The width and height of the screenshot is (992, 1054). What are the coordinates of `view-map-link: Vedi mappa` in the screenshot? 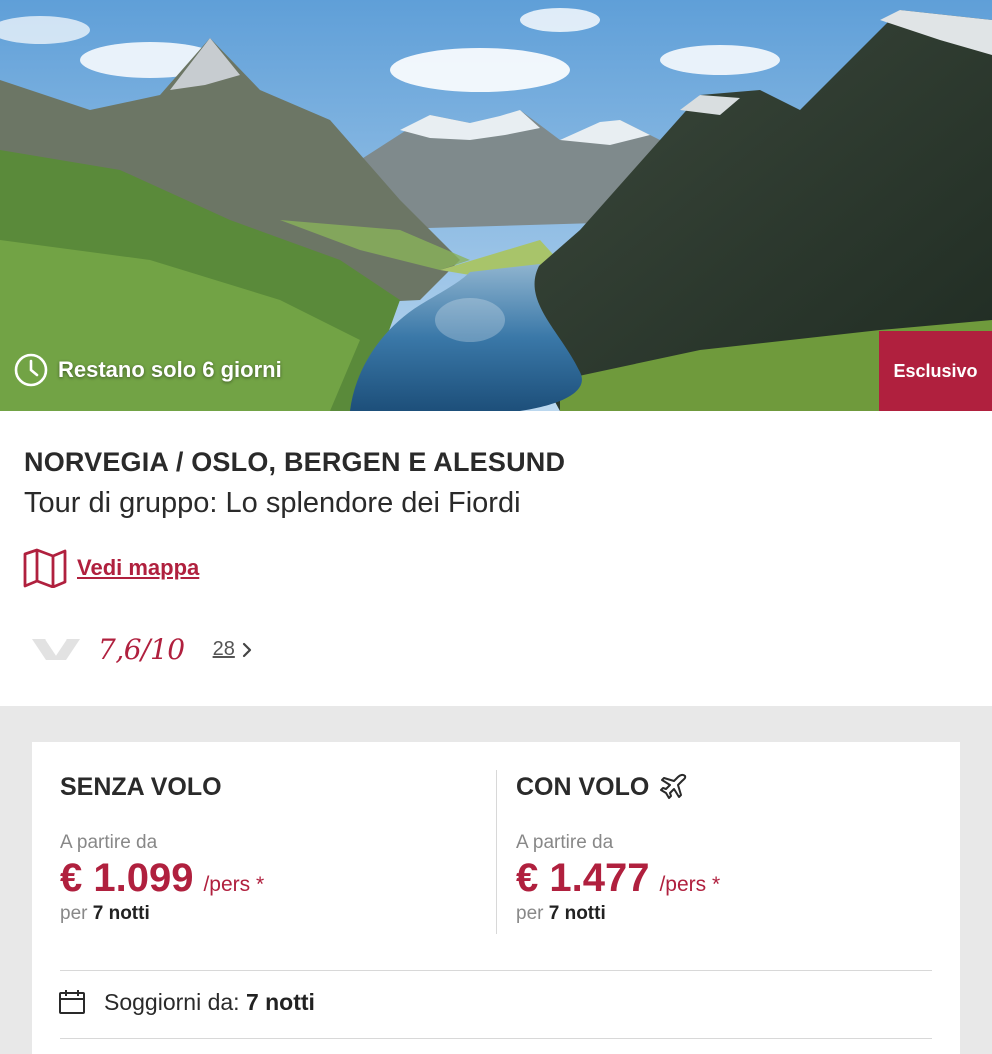 It's located at (111, 568).